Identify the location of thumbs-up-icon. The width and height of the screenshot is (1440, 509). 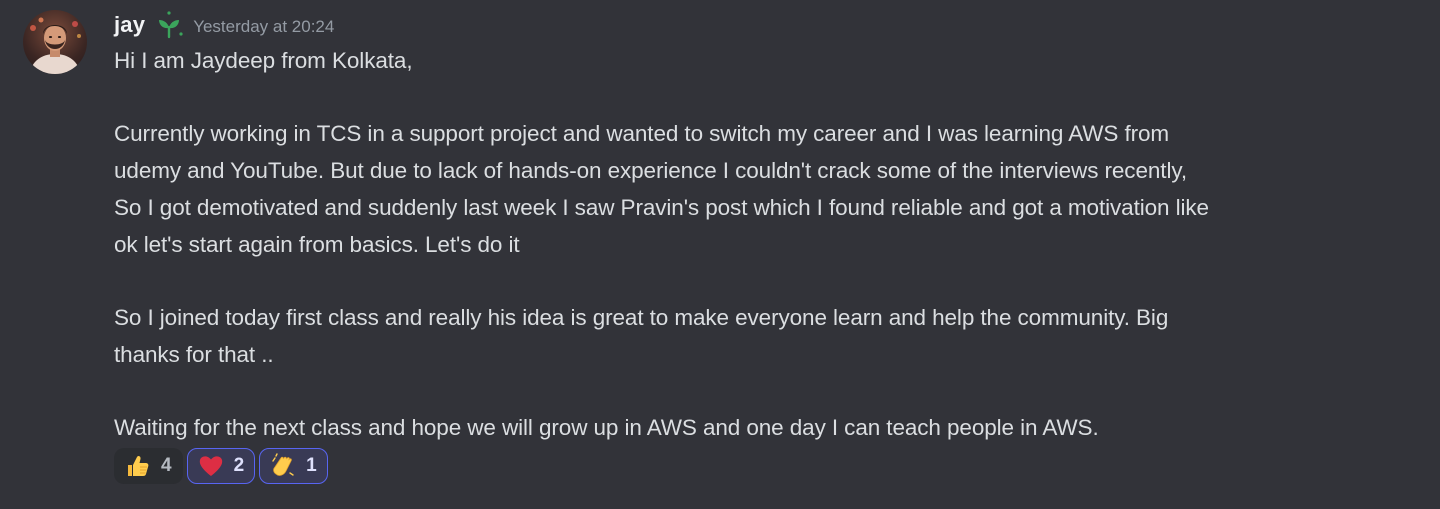
(138, 466).